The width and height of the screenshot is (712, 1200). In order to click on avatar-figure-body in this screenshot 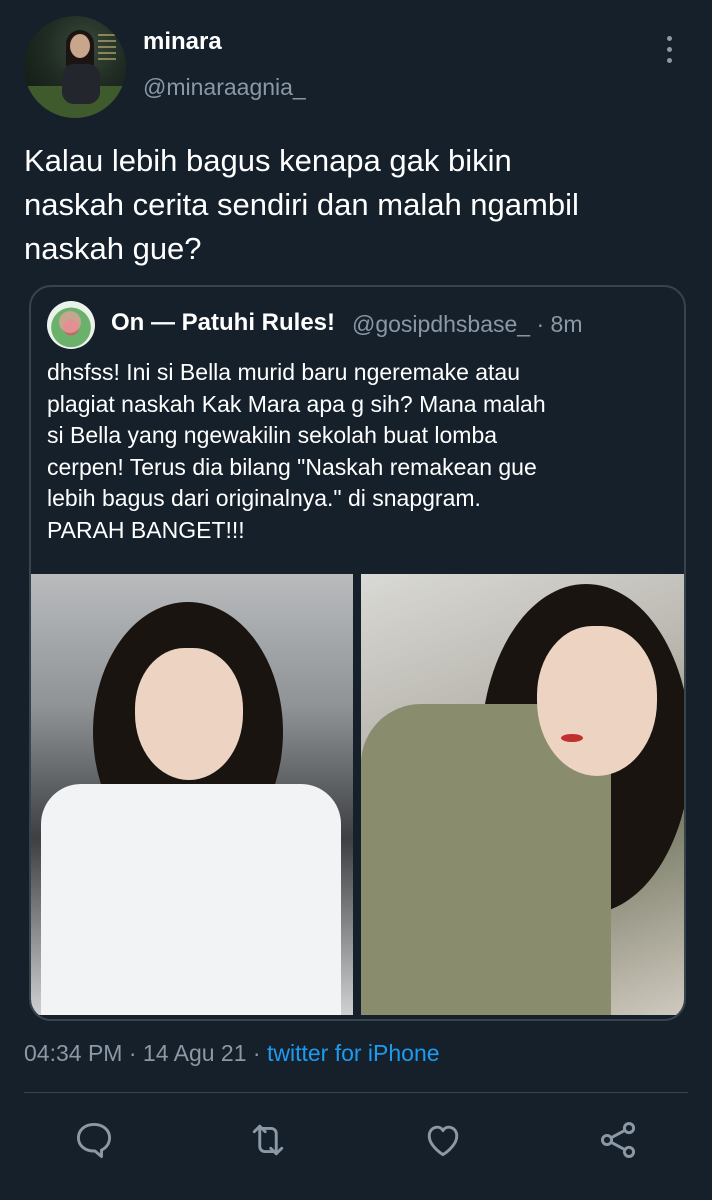, I will do `click(81, 84)`.